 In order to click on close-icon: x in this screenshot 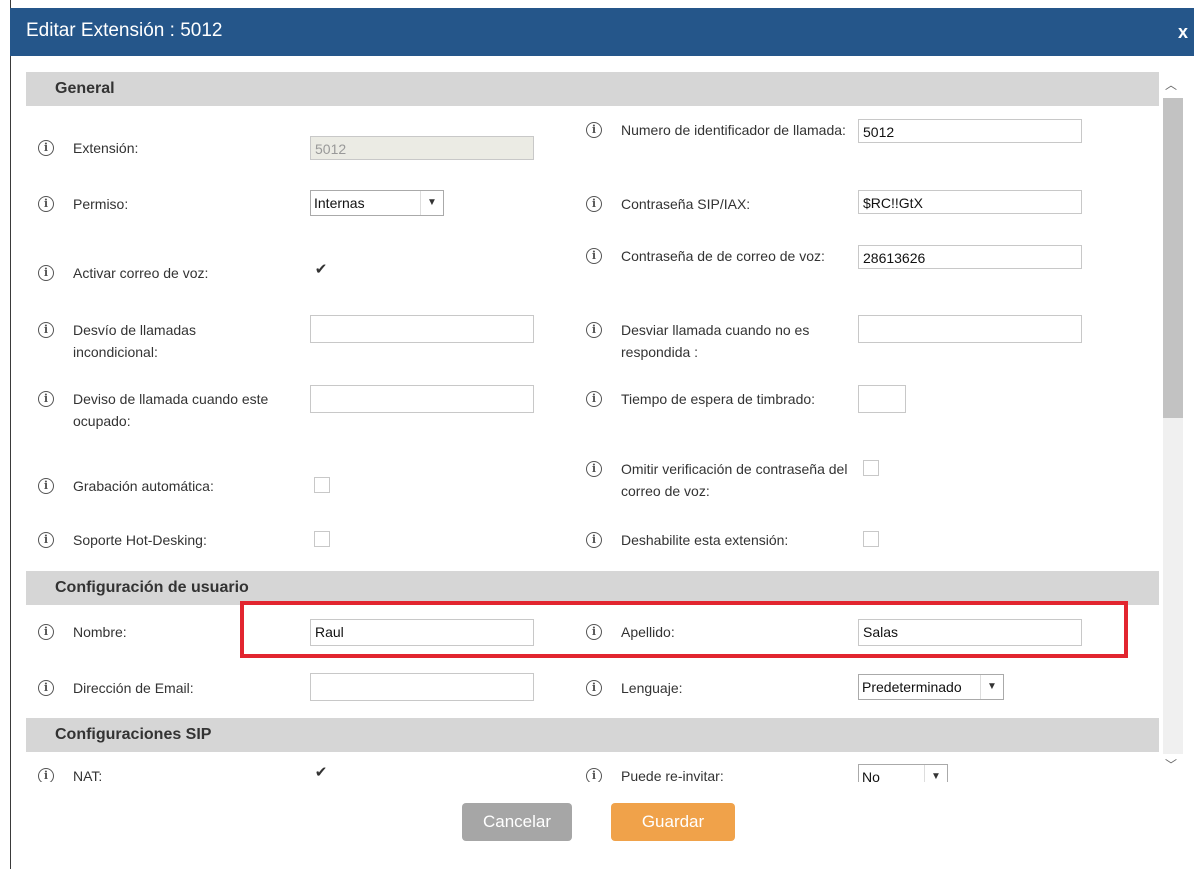, I will do `click(1183, 32)`.